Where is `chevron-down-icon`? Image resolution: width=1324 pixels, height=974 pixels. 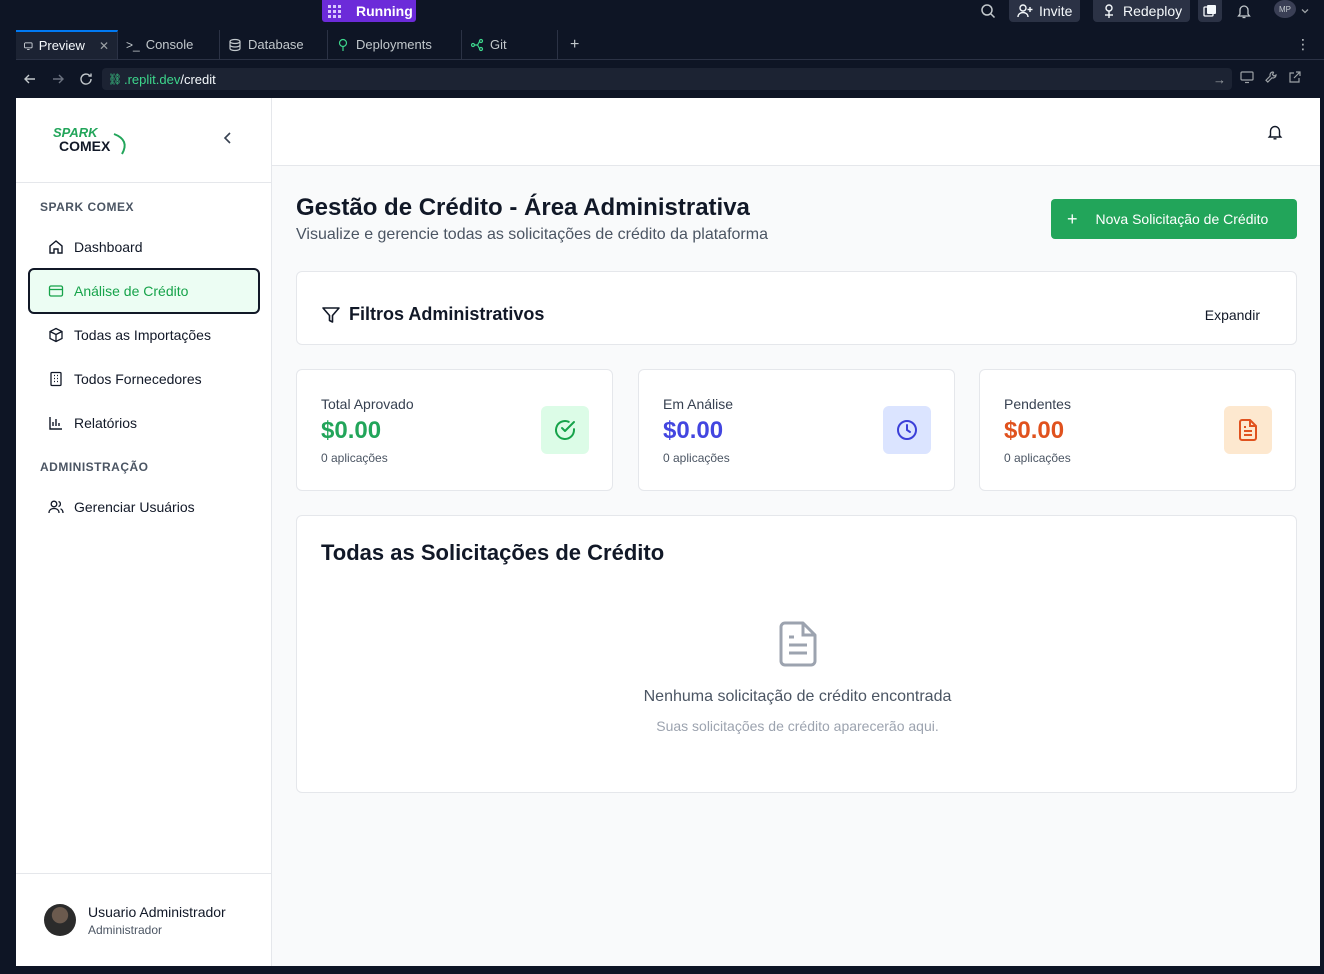
chevron-down-icon is located at coordinates (1305, 11).